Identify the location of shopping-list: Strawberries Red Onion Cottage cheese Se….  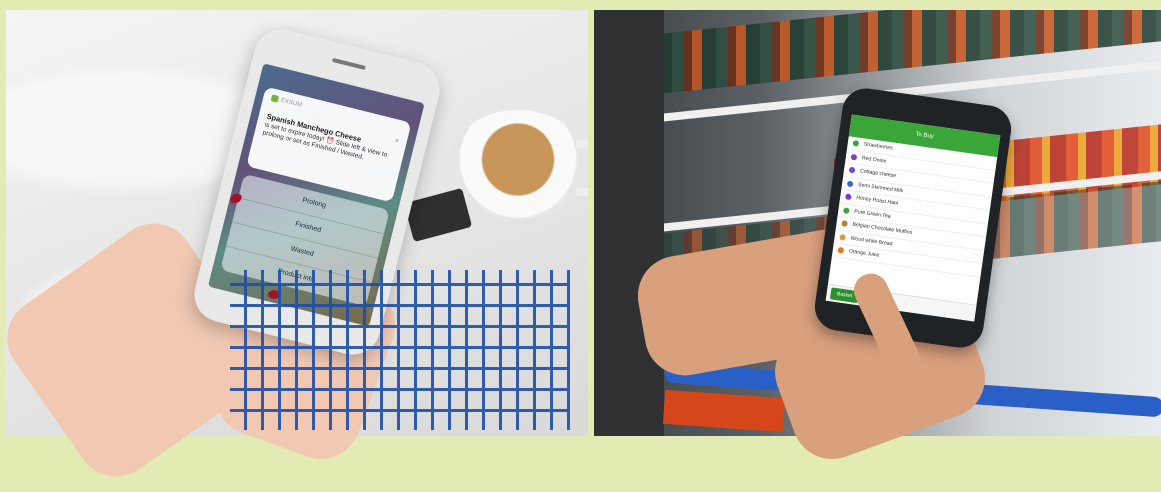
(914, 207).